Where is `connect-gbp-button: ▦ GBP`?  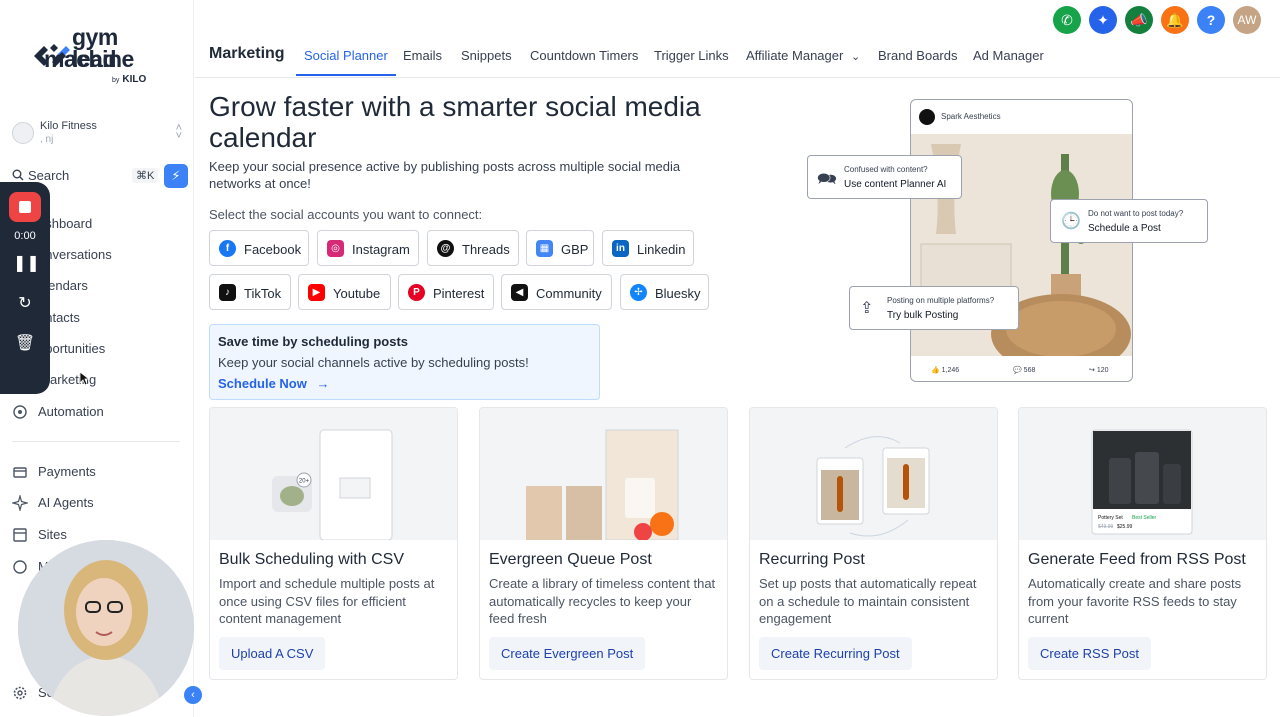 connect-gbp-button: ▦ GBP is located at coordinates (560, 248).